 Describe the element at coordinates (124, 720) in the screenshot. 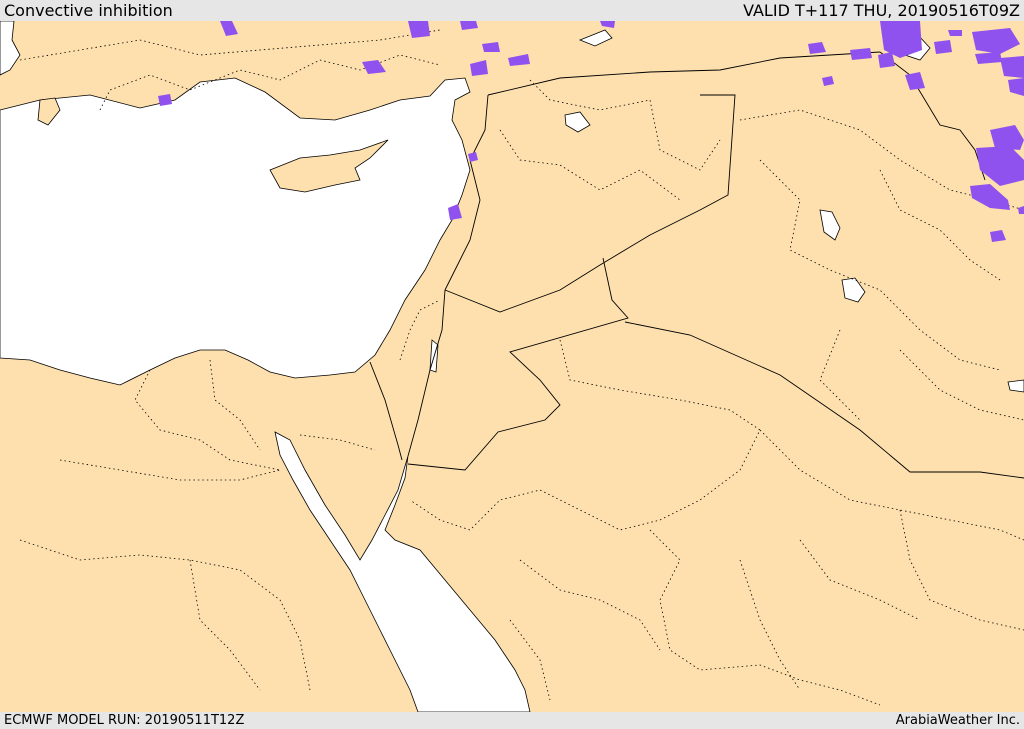

I see `model-run: ECMWF MODEL RUN: 20190511T12Z` at that location.